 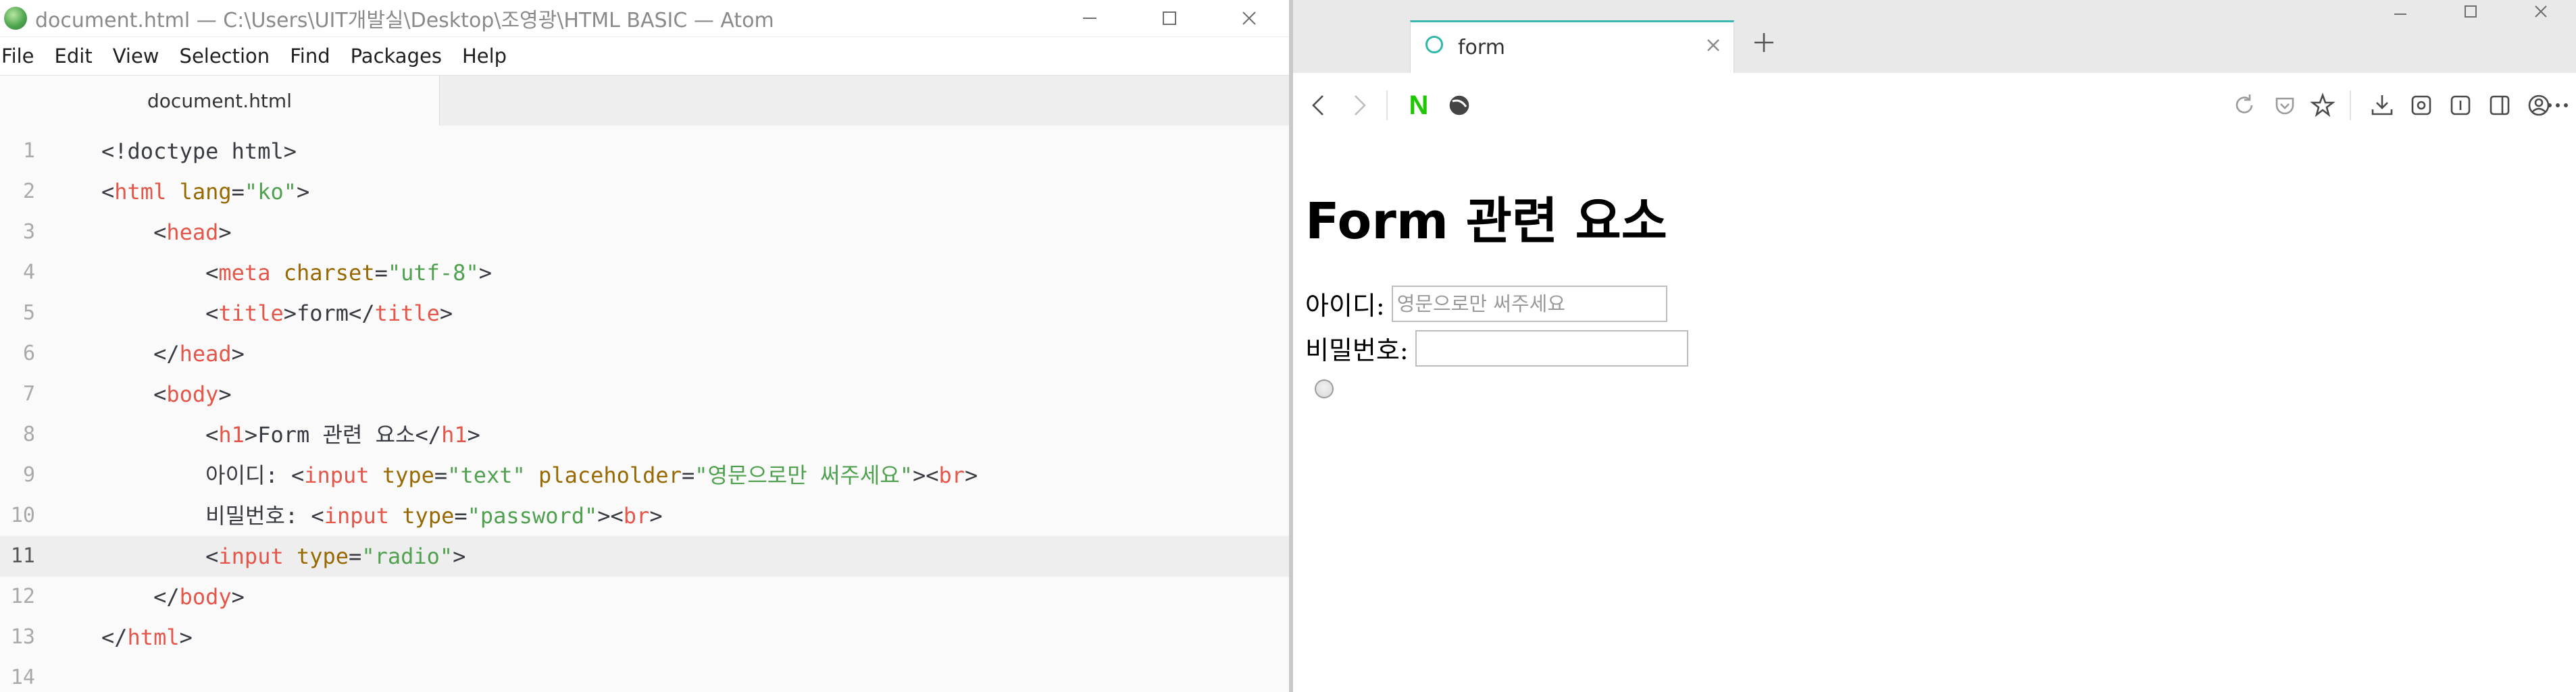 I want to click on reader-icon, so click(x=2460, y=106).